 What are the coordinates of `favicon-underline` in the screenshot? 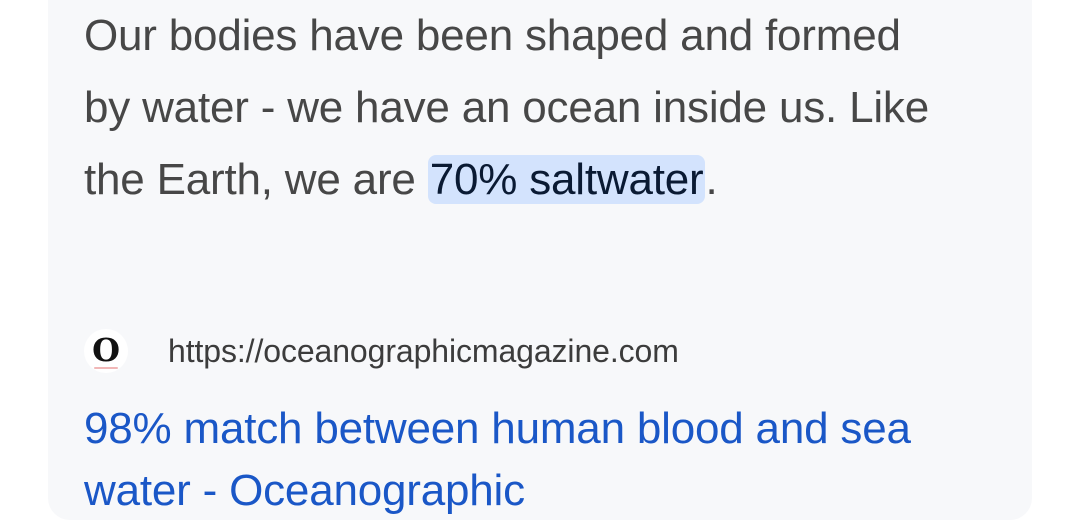 It's located at (106, 368).